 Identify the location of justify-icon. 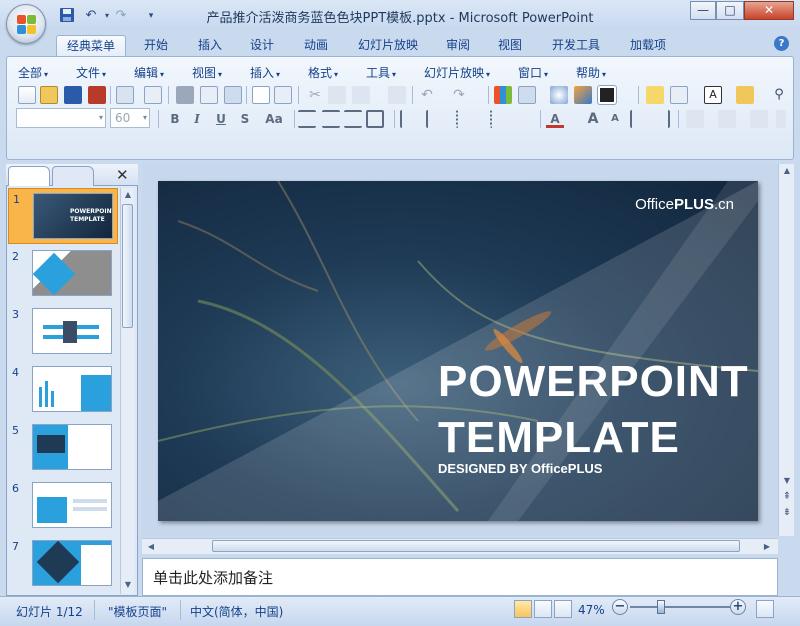
(375, 119).